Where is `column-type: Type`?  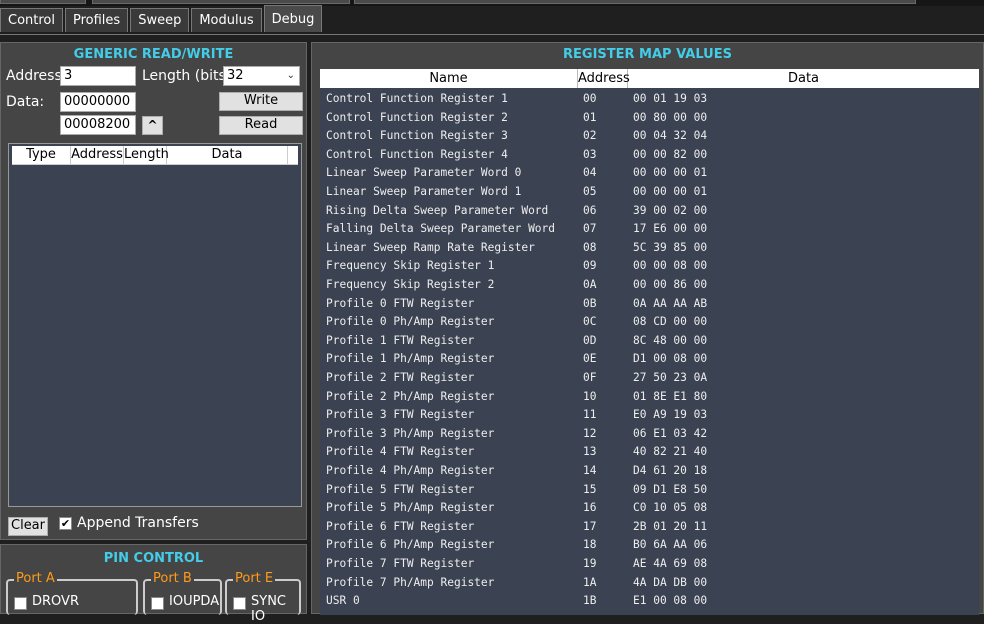 column-type: Type is located at coordinates (41, 155).